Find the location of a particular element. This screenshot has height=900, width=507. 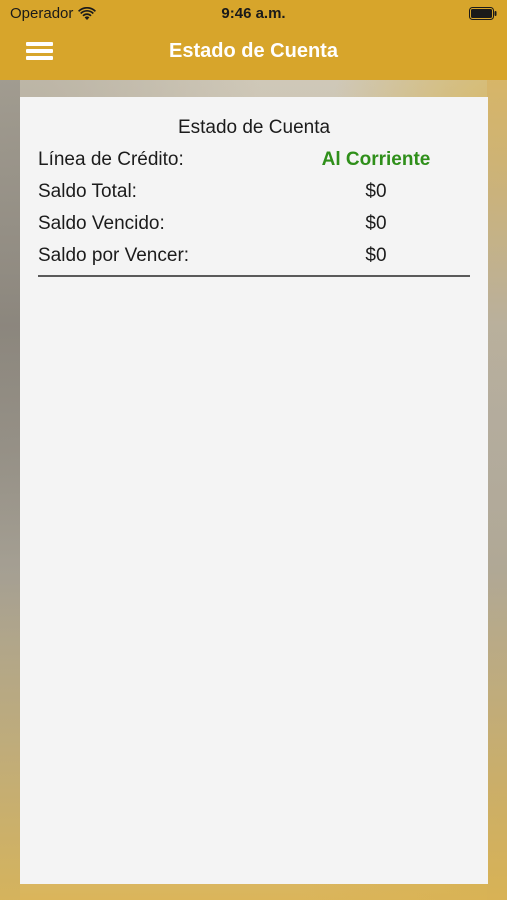

row-label: Saldo Vencido: is located at coordinates (101, 223).